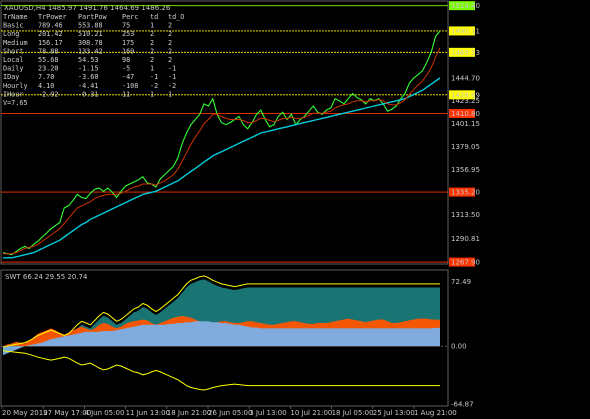 The width and height of the screenshot is (590, 419). I want to click on table-cell-5-4: 1, so click(152, 69).